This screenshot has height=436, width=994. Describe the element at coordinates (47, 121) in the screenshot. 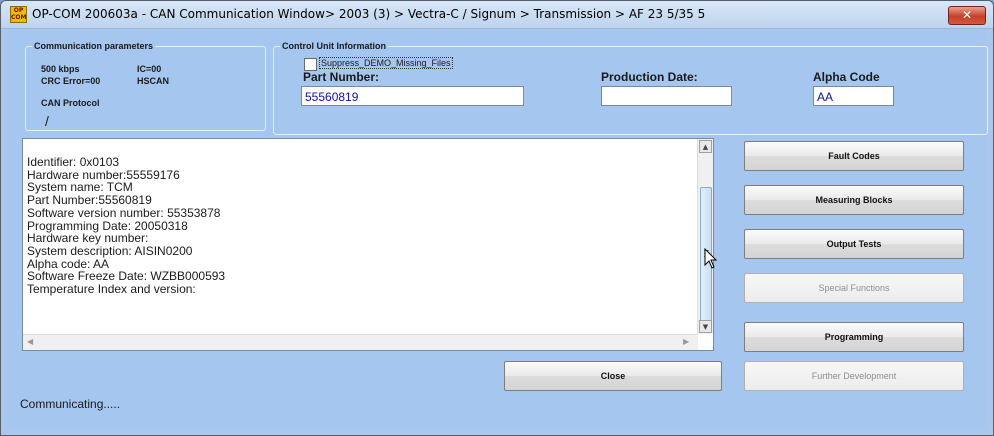

I see `activity-indicator: /` at that location.